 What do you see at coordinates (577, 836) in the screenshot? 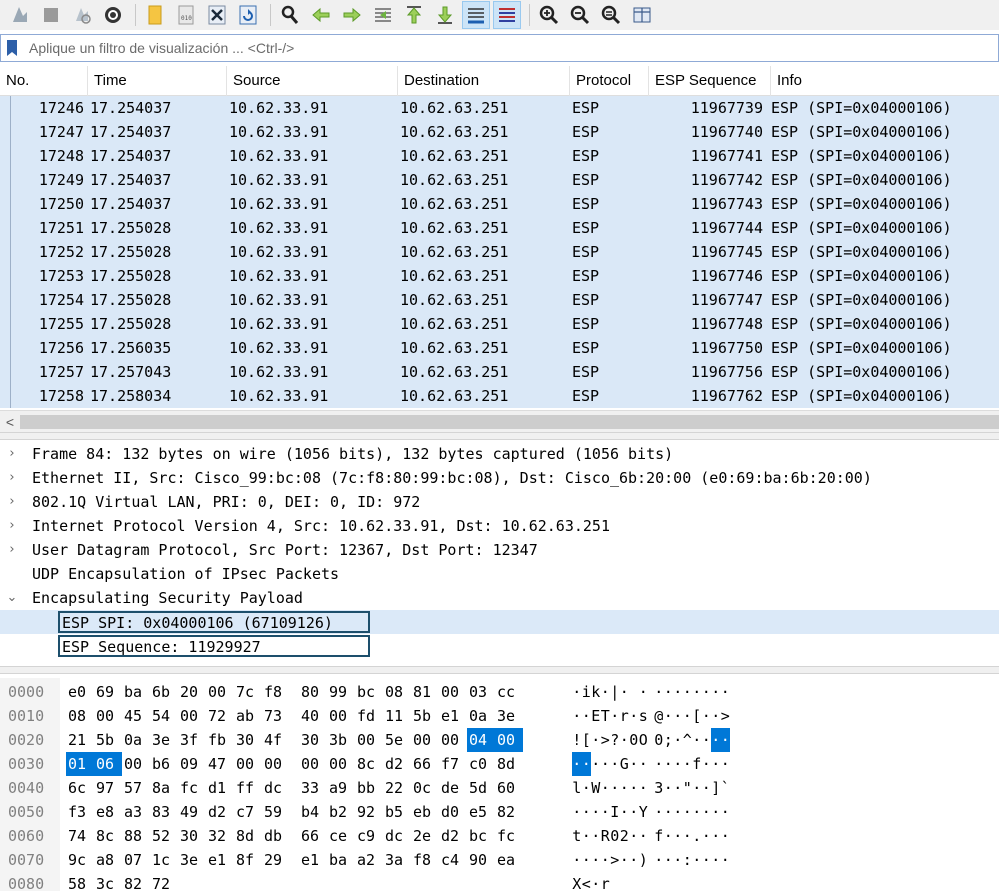
I see `ascii-char: t` at bounding box center [577, 836].